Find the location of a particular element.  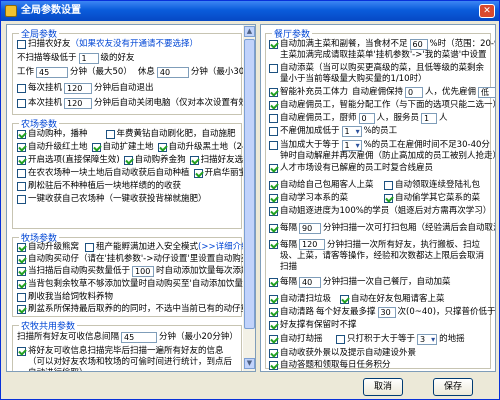

label: 每隔 is located at coordinates (289, 245).